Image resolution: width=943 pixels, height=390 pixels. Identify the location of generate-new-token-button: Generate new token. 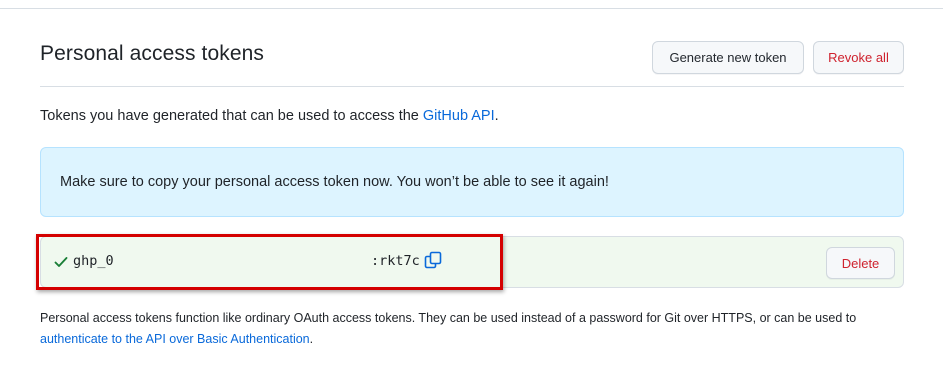
(728, 57).